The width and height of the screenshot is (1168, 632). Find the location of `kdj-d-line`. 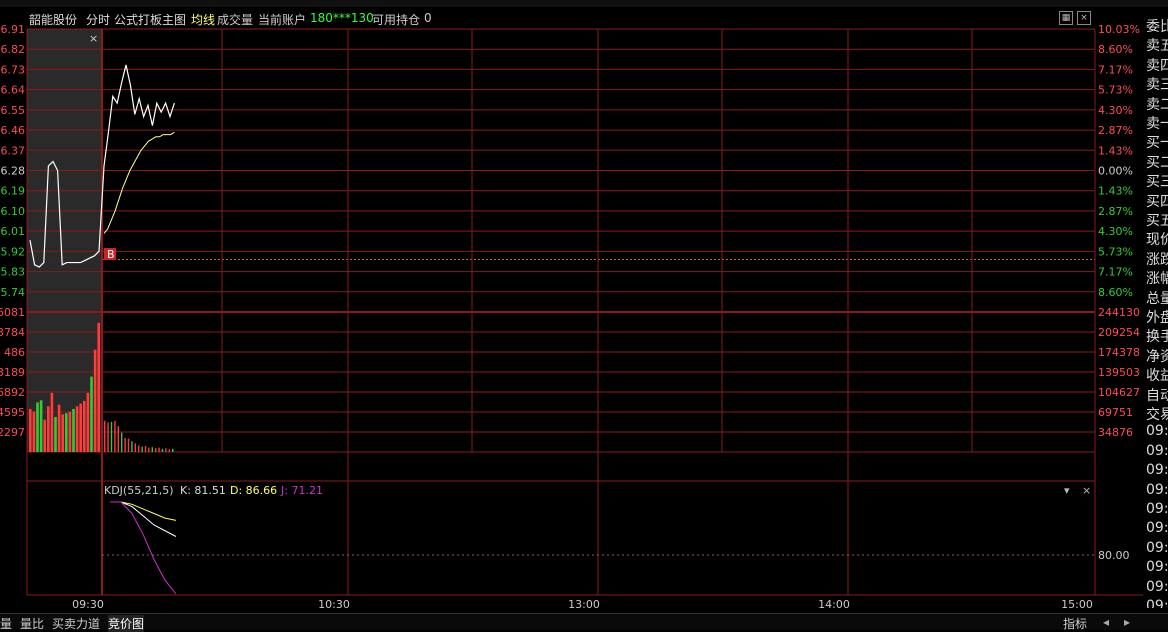

kdj-d-line is located at coordinates (143, 511).